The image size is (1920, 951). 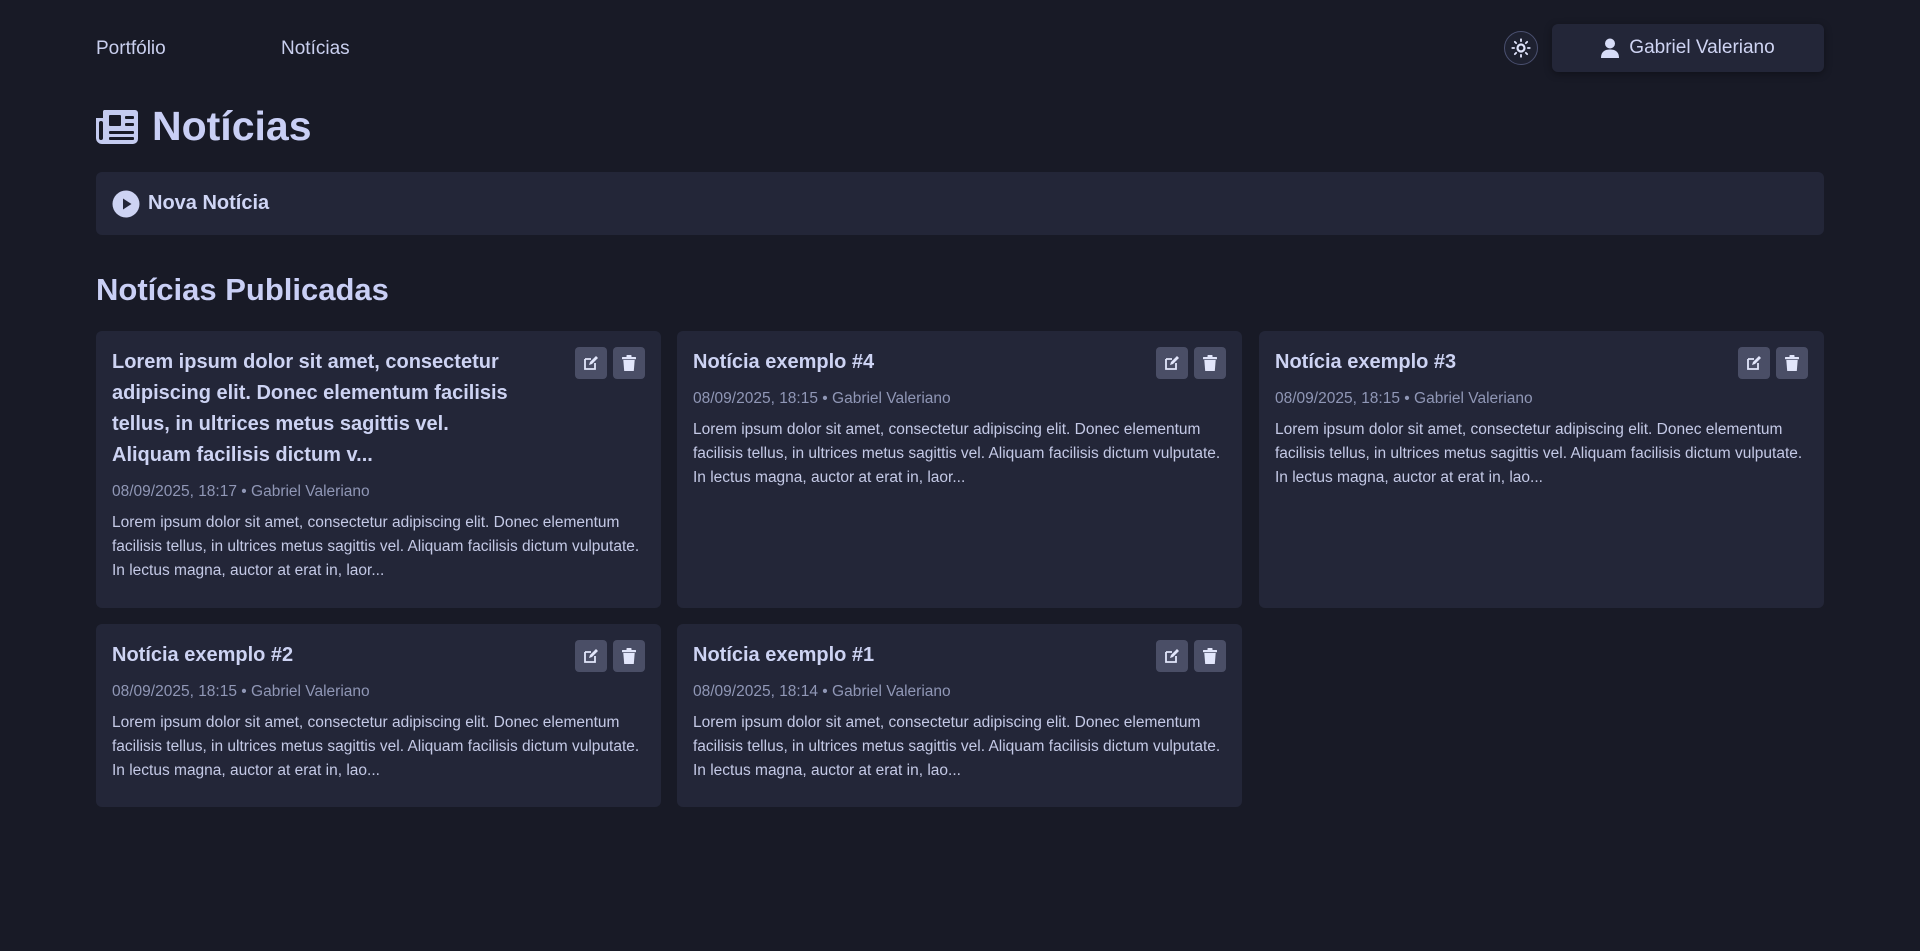 I want to click on new-news-toggle: Nova Notícia, so click(x=960, y=203).